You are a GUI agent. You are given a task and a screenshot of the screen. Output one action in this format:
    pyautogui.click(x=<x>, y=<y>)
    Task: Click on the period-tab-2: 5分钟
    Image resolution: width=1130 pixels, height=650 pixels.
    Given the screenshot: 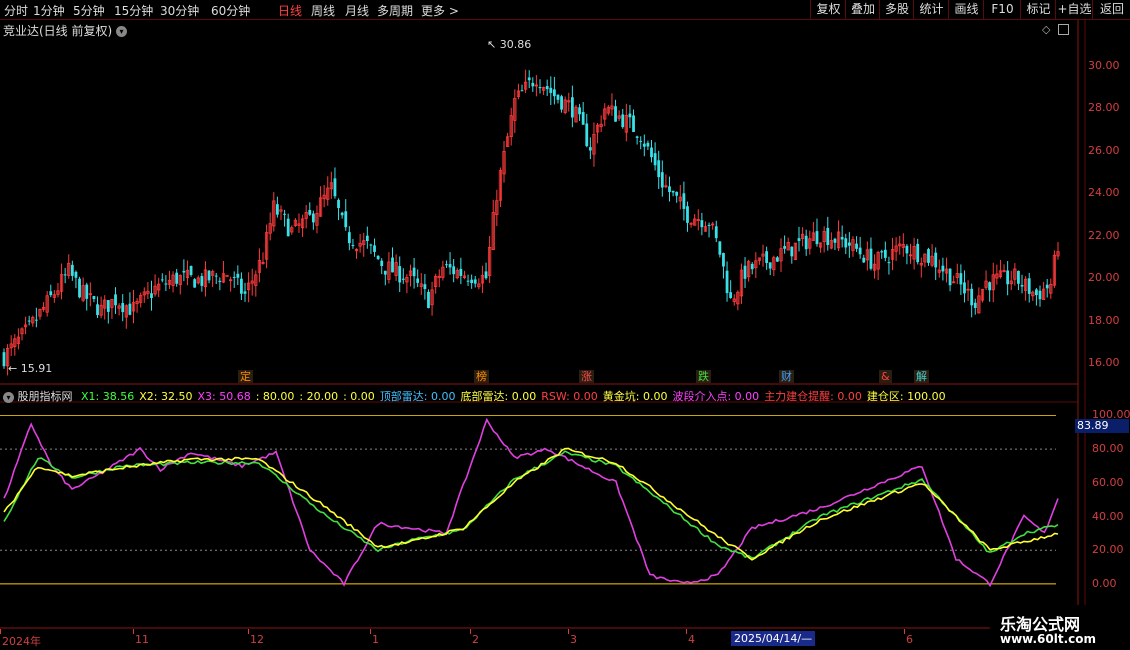 What is the action you would take?
    pyautogui.click(x=89, y=10)
    